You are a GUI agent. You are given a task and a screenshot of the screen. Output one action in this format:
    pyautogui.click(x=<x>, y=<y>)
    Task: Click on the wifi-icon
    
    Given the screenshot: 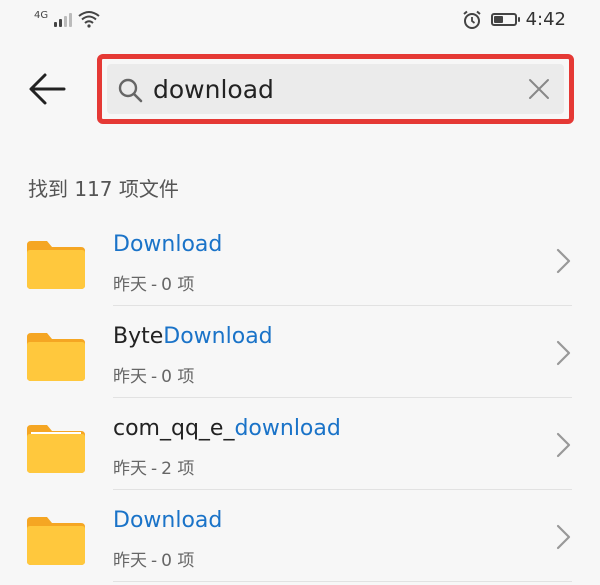 What is the action you would take?
    pyautogui.click(x=89, y=19)
    